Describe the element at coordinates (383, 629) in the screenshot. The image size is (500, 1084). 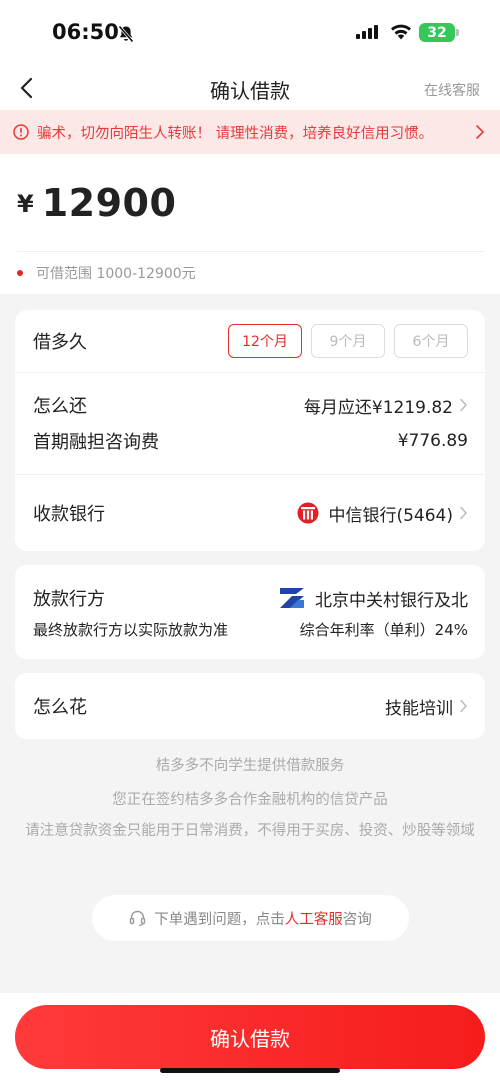
I see `interest-rate: 综合年利率（单利）24%` at that location.